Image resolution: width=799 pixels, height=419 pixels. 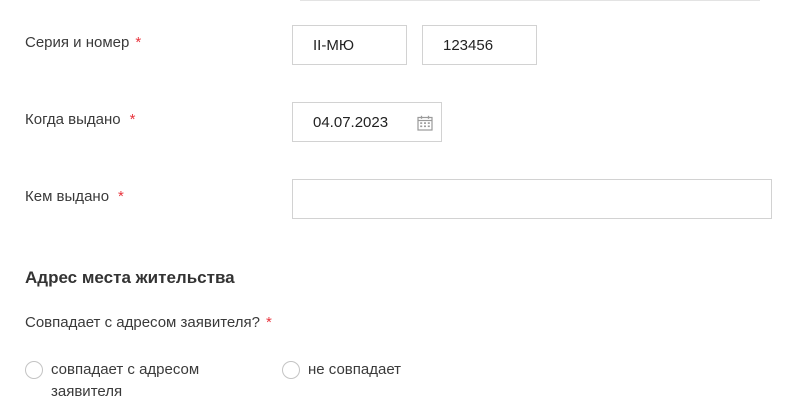 I want to click on series-input-value: II-МЮ, so click(x=333, y=45).